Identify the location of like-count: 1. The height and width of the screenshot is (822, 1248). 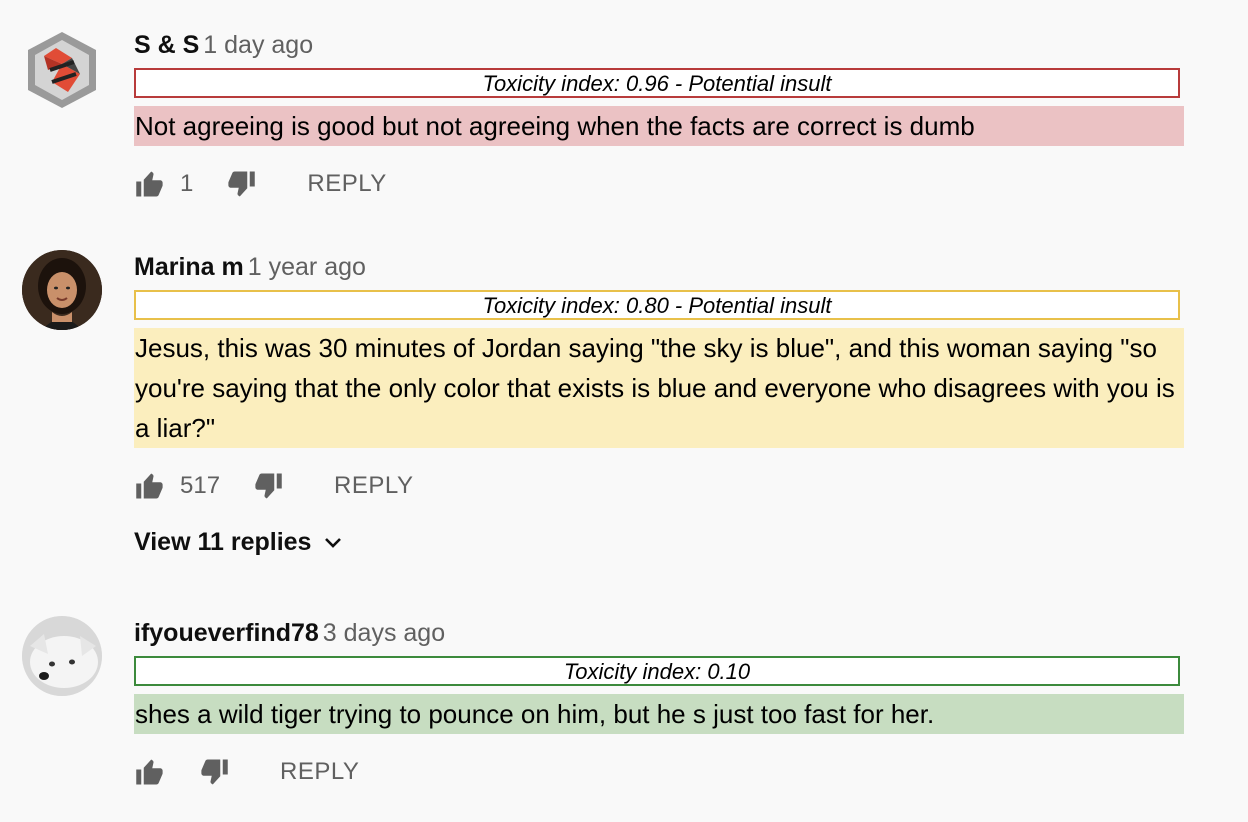
(187, 183).